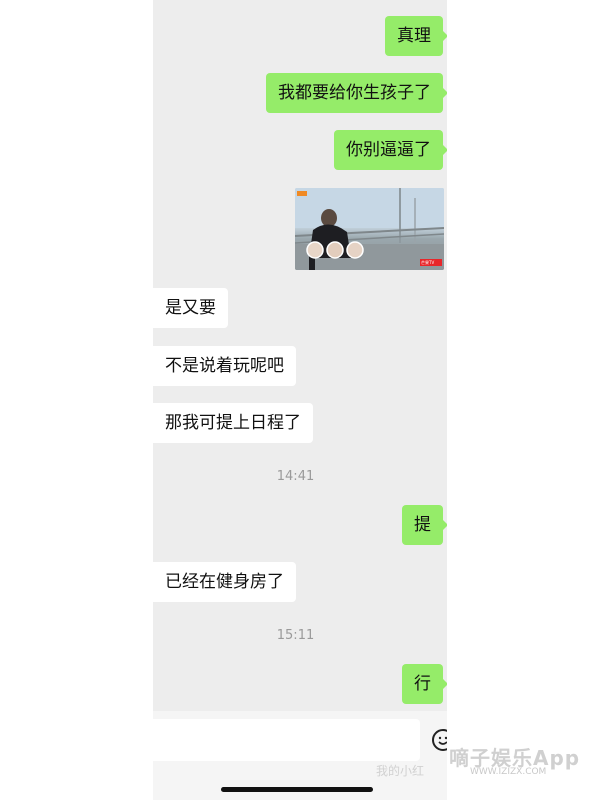 Image resolution: width=600 pixels, height=800 pixels. What do you see at coordinates (297, 789) in the screenshot?
I see `home-indicator` at bounding box center [297, 789].